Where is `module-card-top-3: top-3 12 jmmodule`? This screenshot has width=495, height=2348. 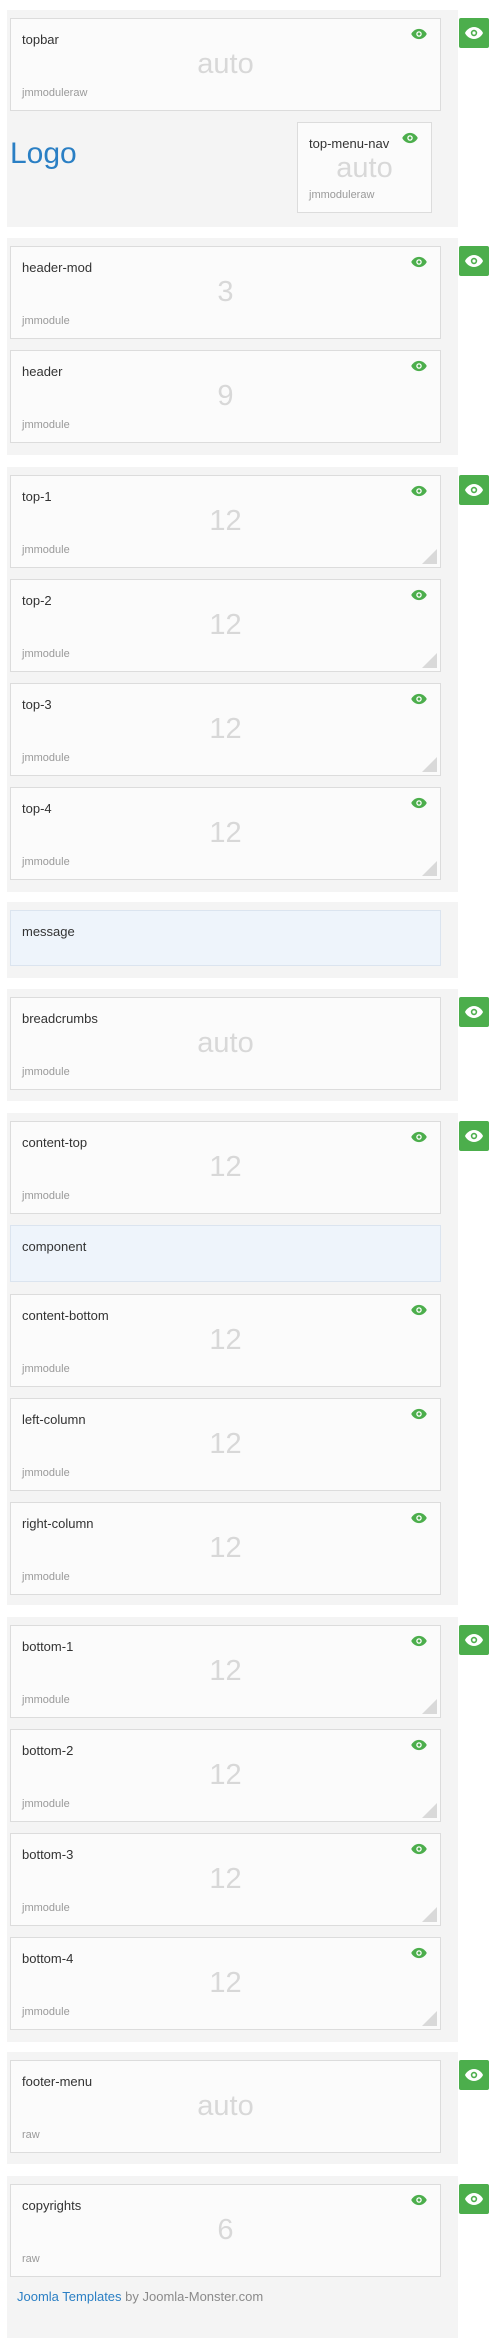
module-card-top-3: top-3 12 jmmodule is located at coordinates (225, 729).